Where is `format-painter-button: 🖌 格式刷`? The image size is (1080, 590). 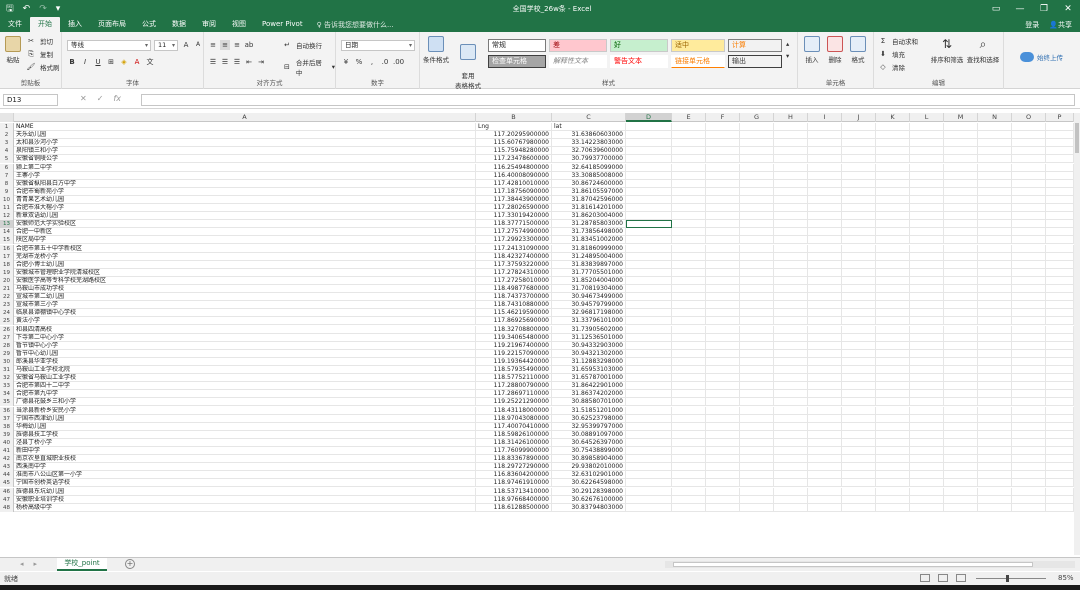 format-painter-button: 🖌 格式刷 is located at coordinates (43, 67).